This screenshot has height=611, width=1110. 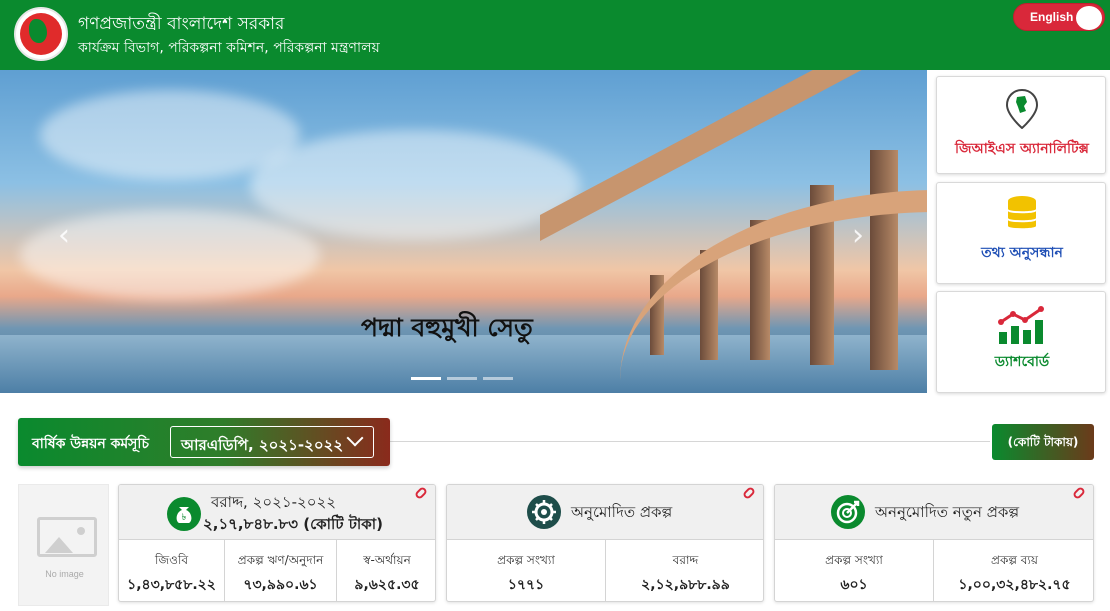 What do you see at coordinates (280, 560) in the screenshot?
I see `cell-label: প্রকল্প ঋণ/অনুদান` at bounding box center [280, 560].